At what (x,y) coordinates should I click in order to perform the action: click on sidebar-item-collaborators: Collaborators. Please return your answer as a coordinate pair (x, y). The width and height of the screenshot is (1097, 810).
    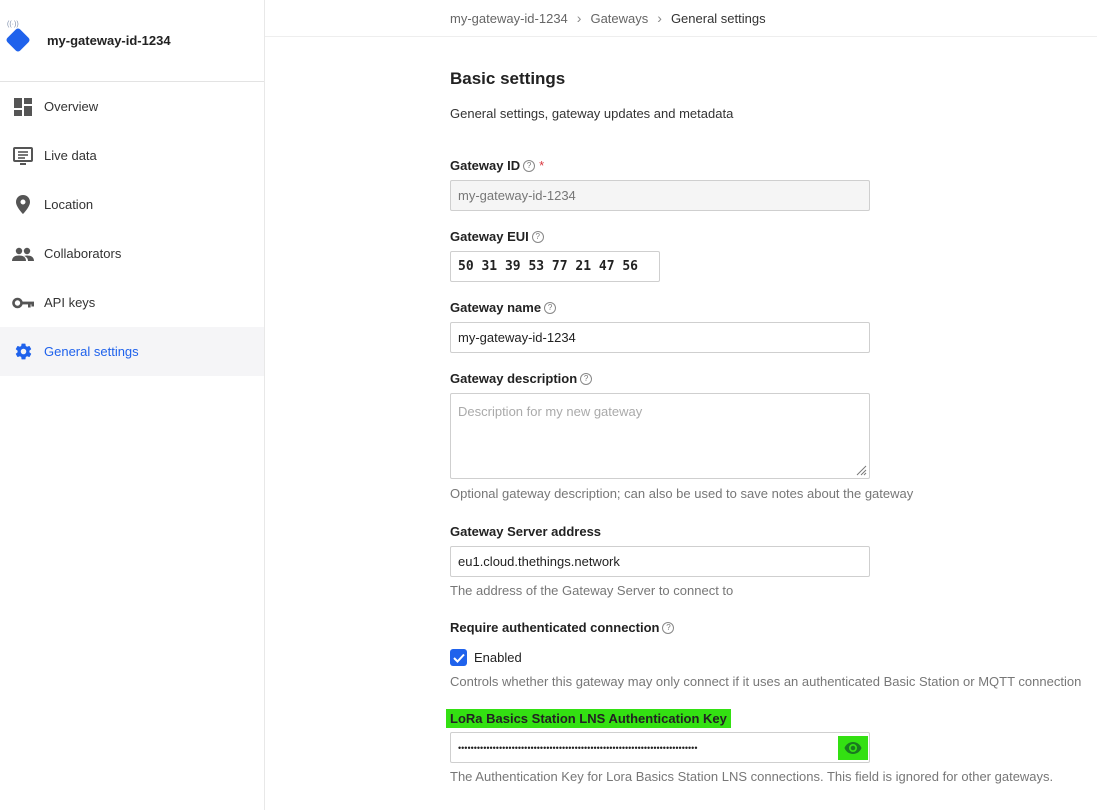
    Looking at the image, I should click on (132, 253).